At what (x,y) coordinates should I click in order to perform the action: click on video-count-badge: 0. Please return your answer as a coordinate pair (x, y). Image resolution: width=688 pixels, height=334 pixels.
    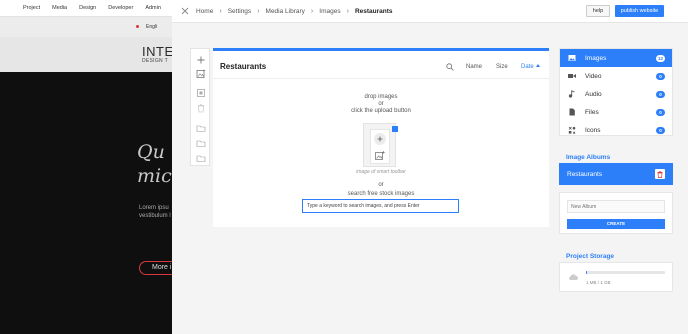
    Looking at the image, I should click on (660, 76).